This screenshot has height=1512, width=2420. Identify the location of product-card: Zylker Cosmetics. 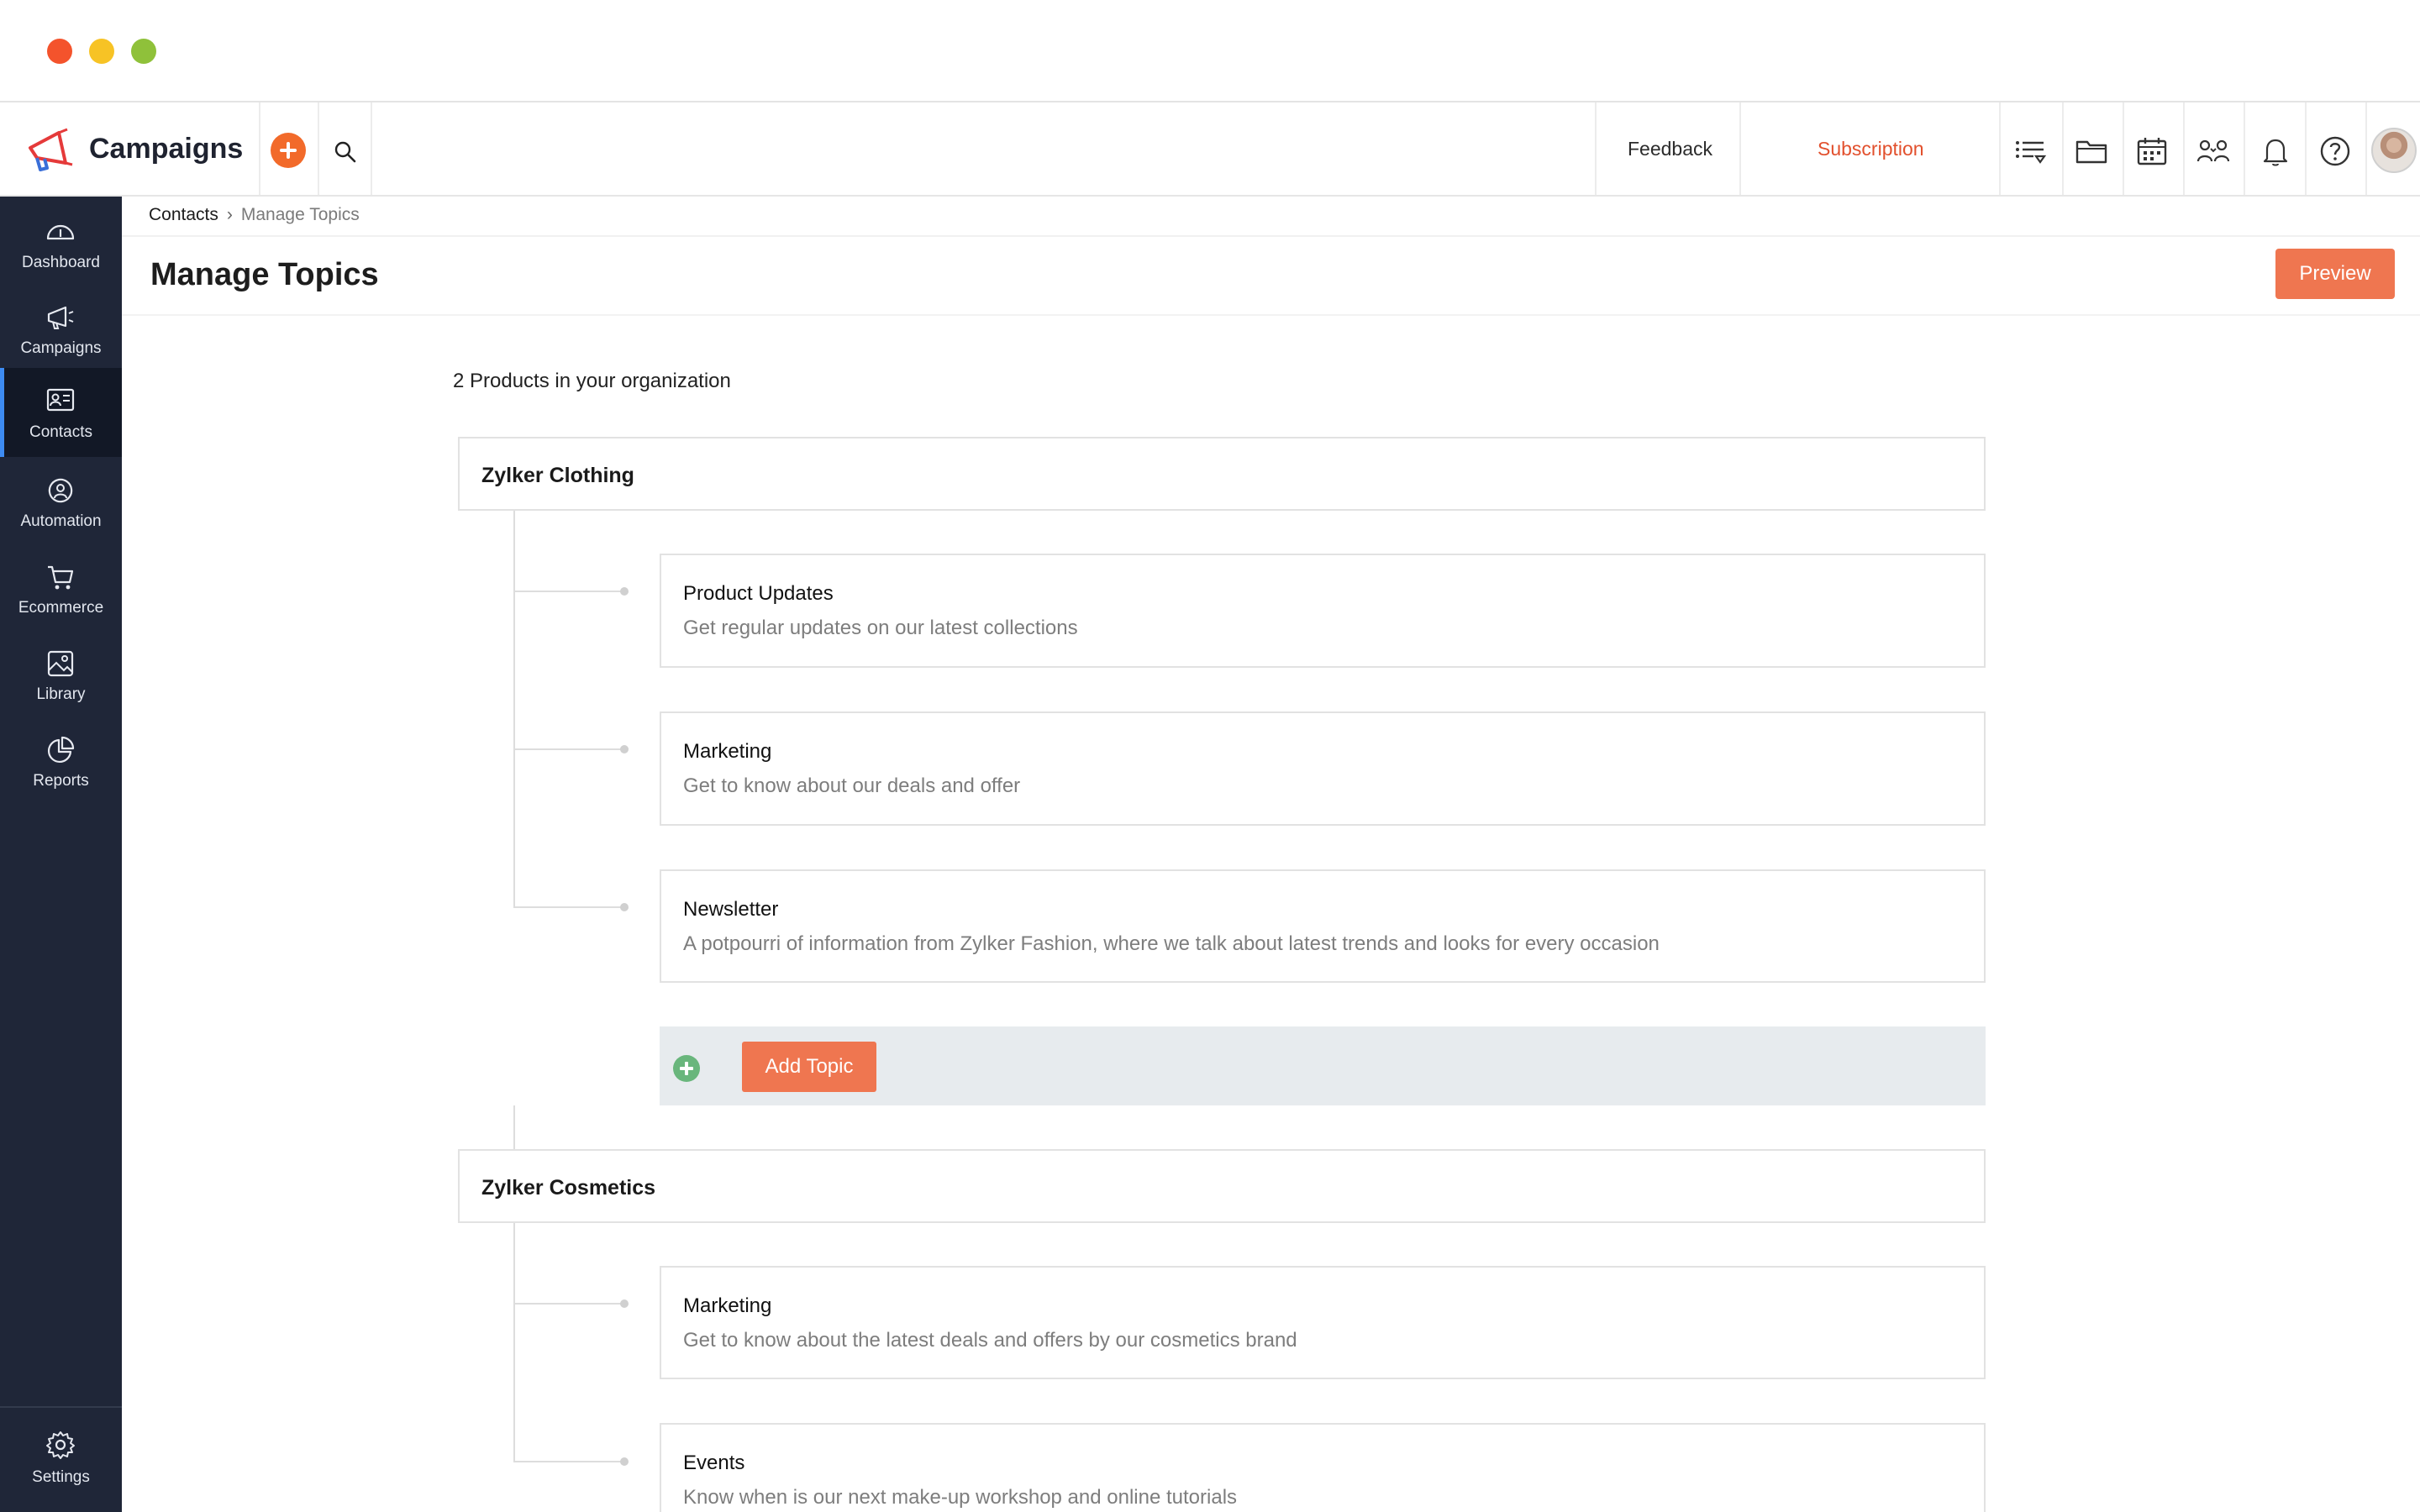
(1222, 1186).